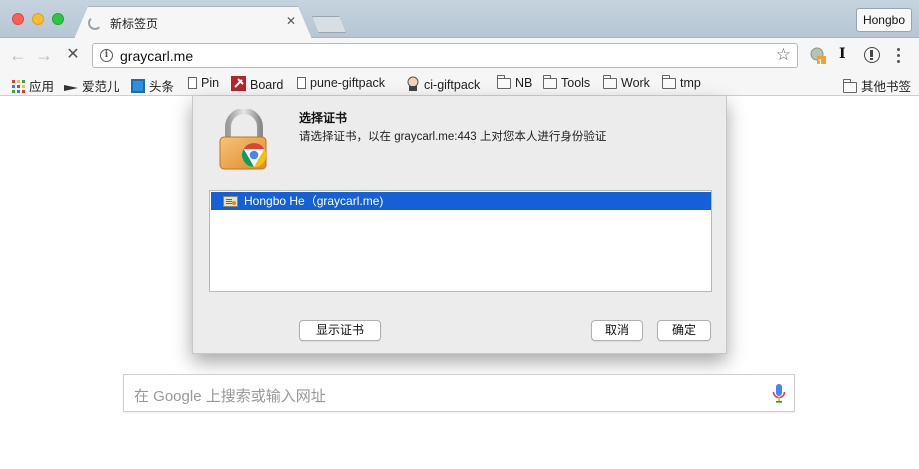 The image size is (919, 469). Describe the element at coordinates (461, 201) in the screenshot. I see `certificate-row-selected: Hongbo He（graycarl.me)` at that location.